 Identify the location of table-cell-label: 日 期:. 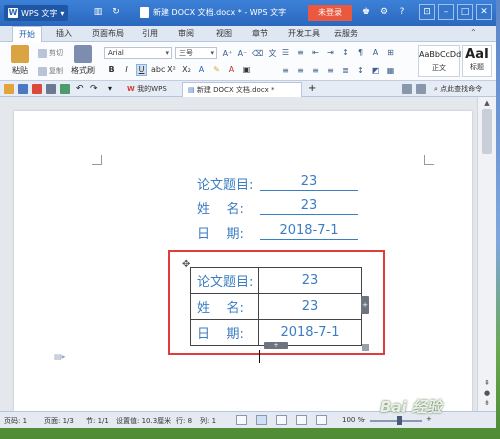
(224, 332).